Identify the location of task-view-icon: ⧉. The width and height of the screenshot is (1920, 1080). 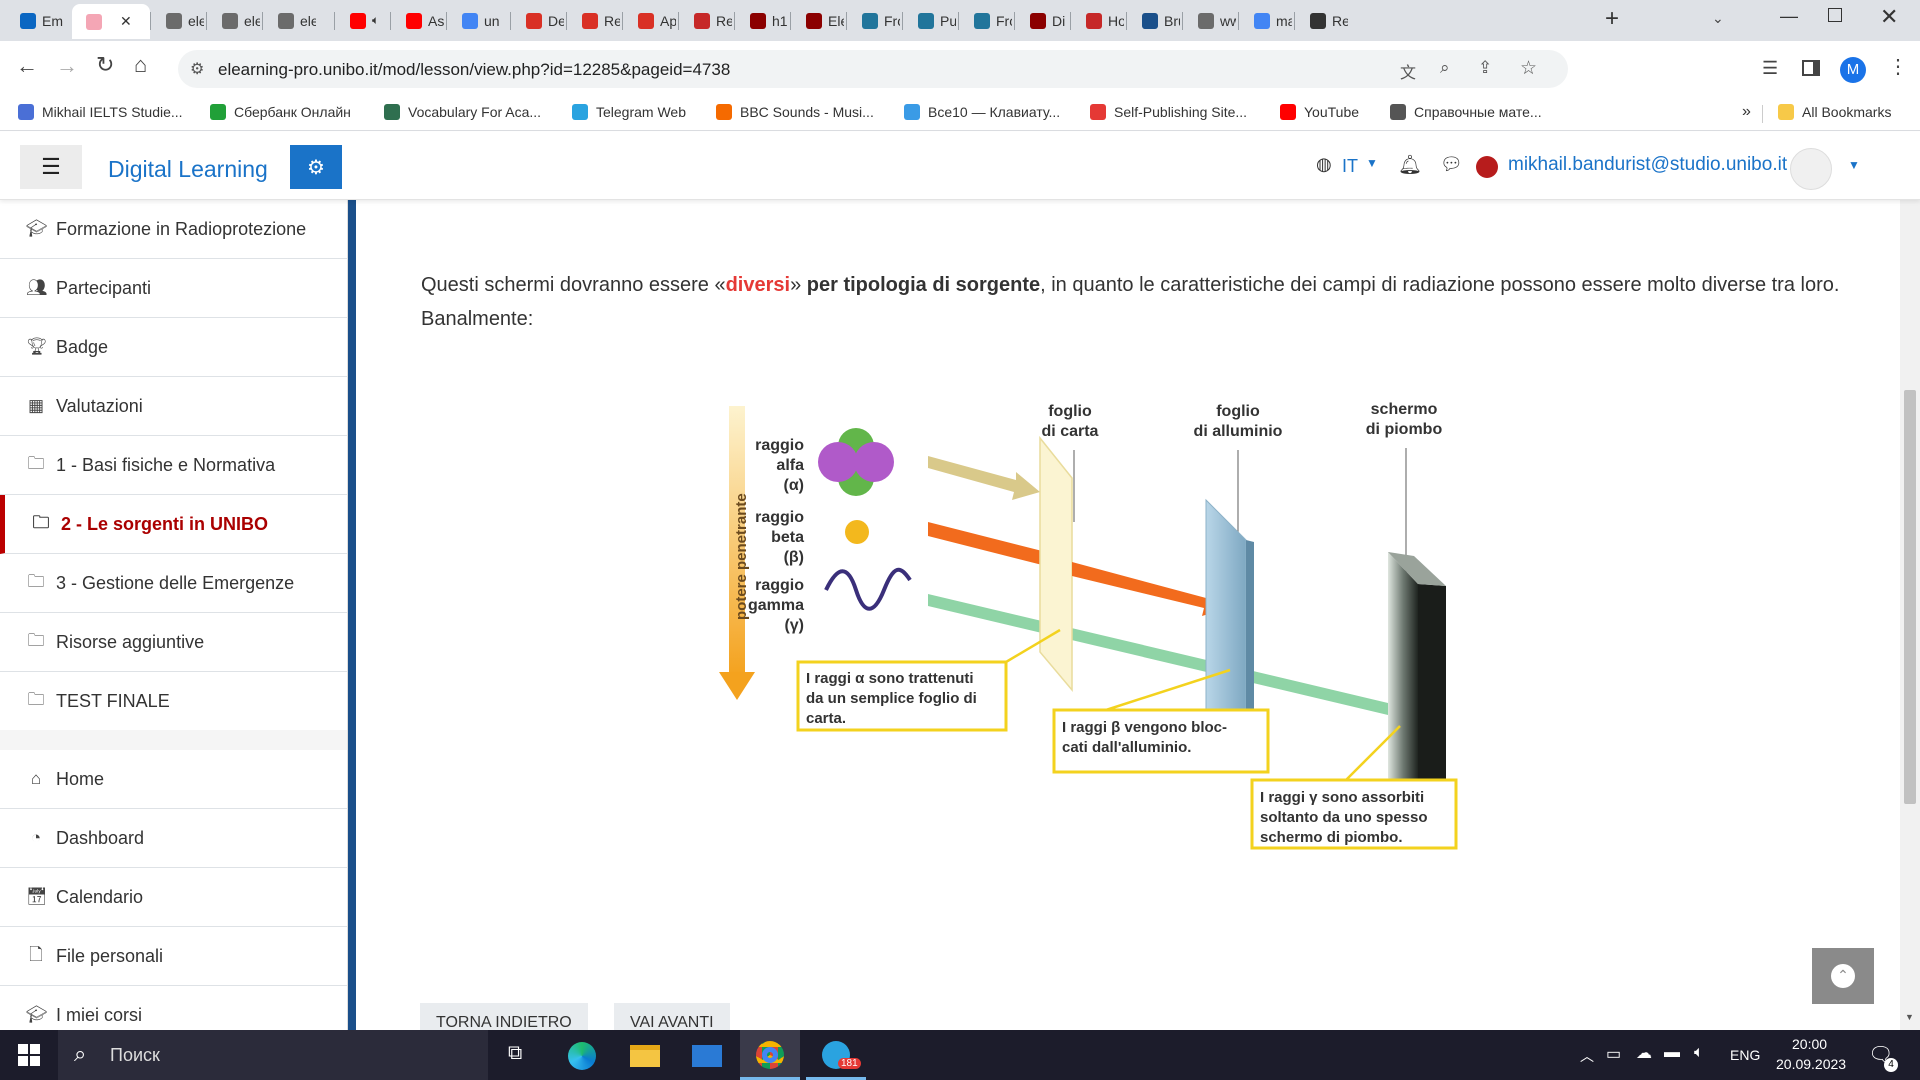
(515, 1053).